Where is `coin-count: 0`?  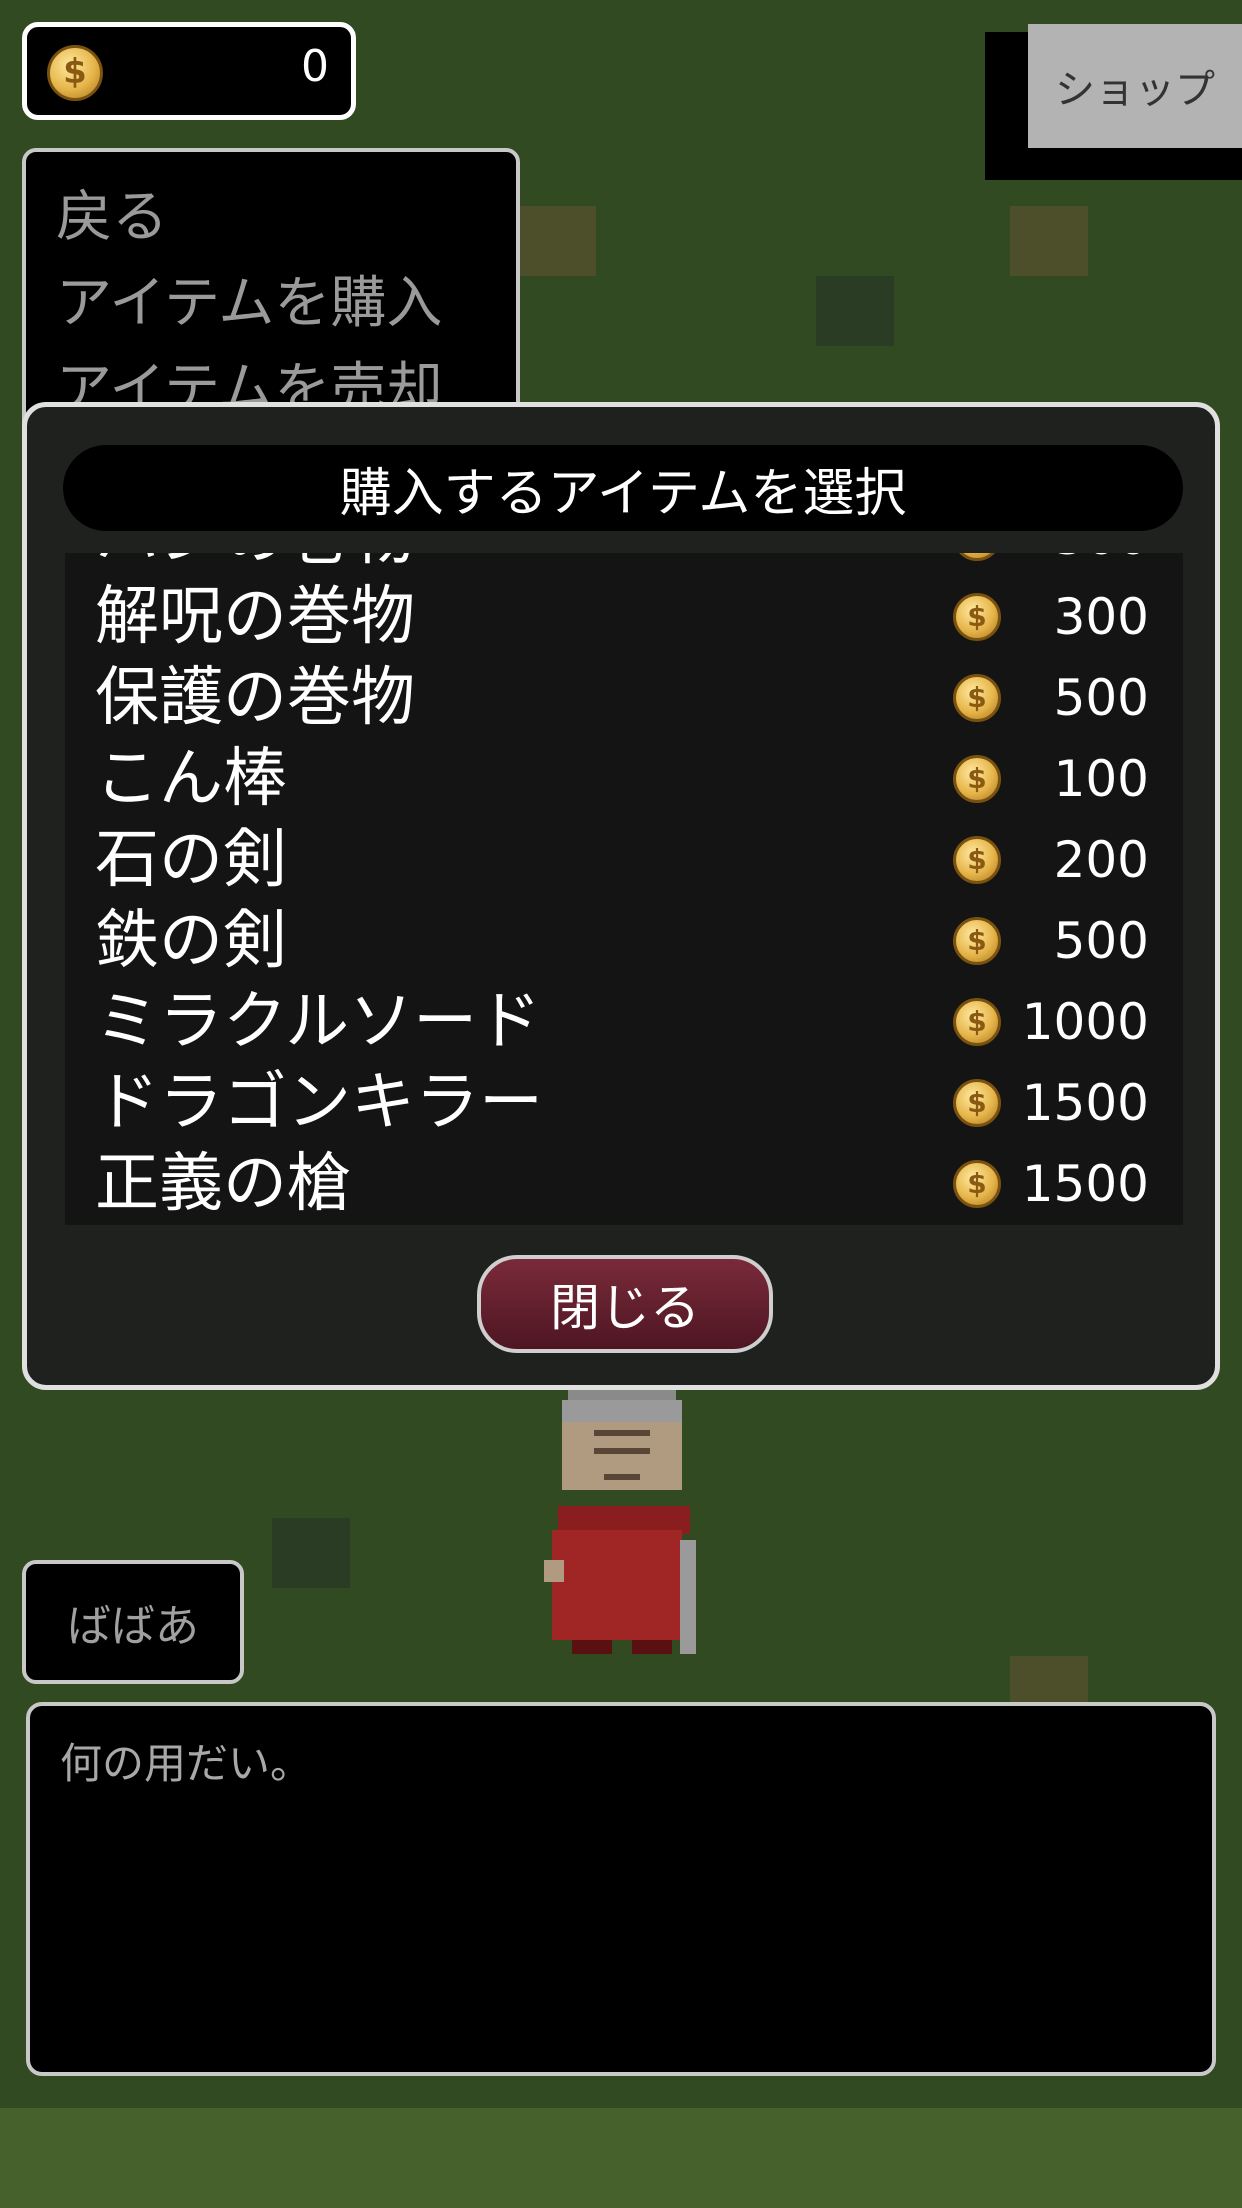 coin-count: 0 is located at coordinates (315, 66).